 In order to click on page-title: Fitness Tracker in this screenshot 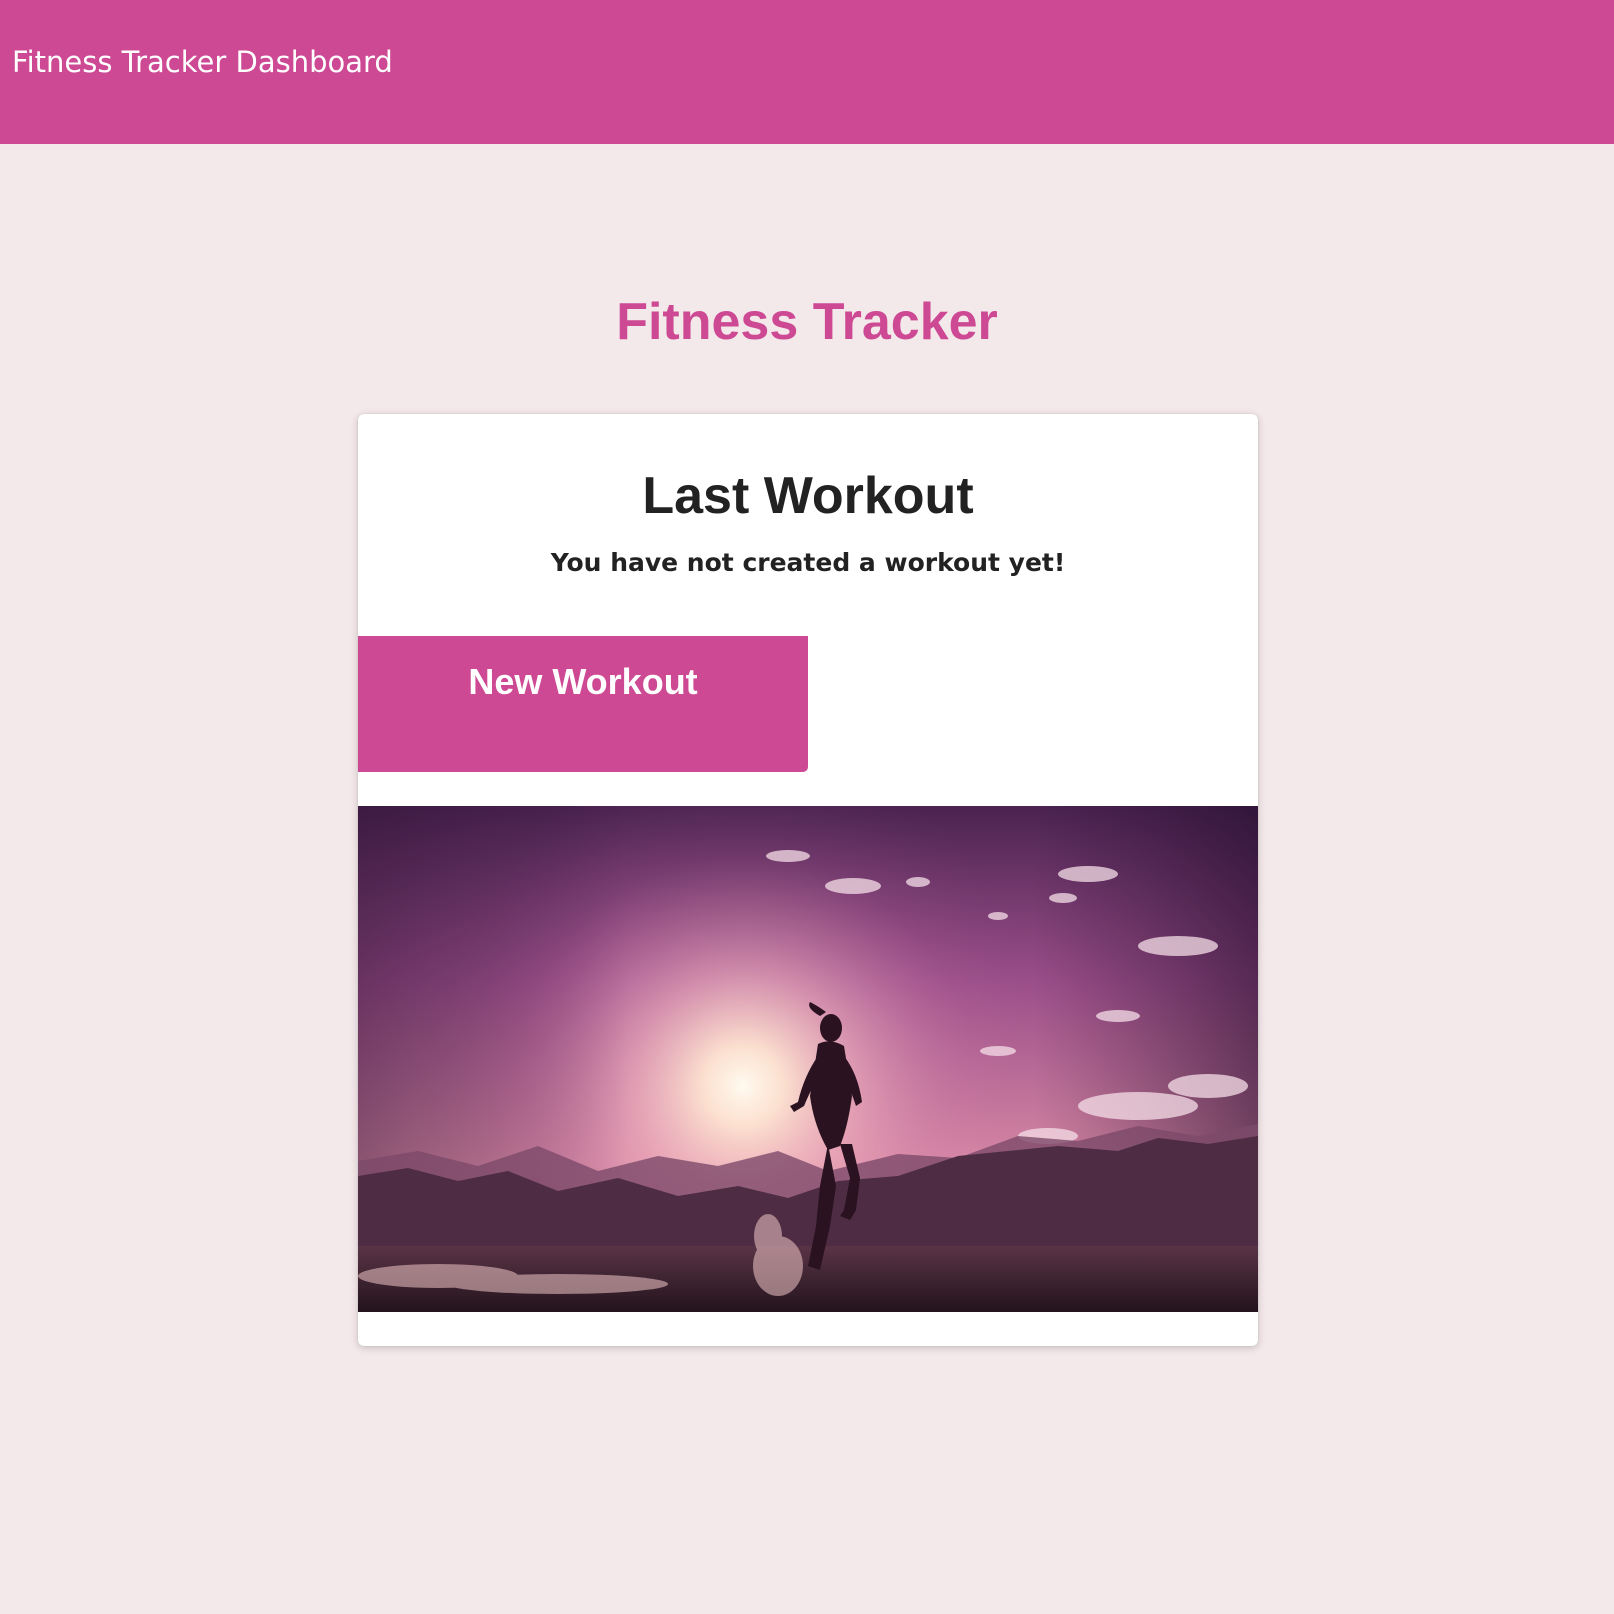, I will do `click(807, 322)`.